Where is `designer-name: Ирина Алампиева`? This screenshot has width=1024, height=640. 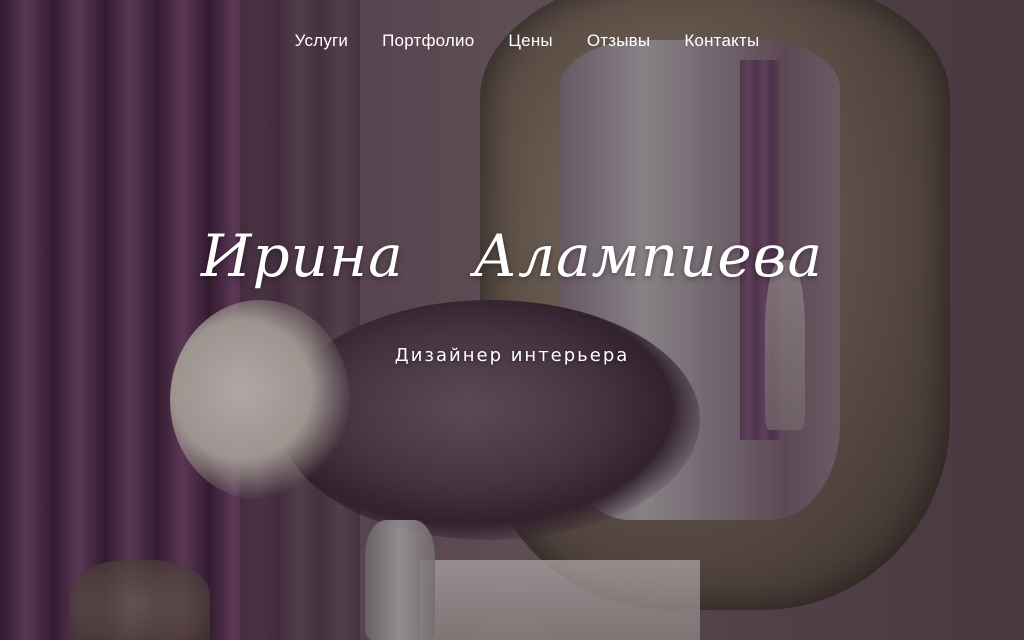
designer-name: Ирина Алампиева is located at coordinates (512, 256).